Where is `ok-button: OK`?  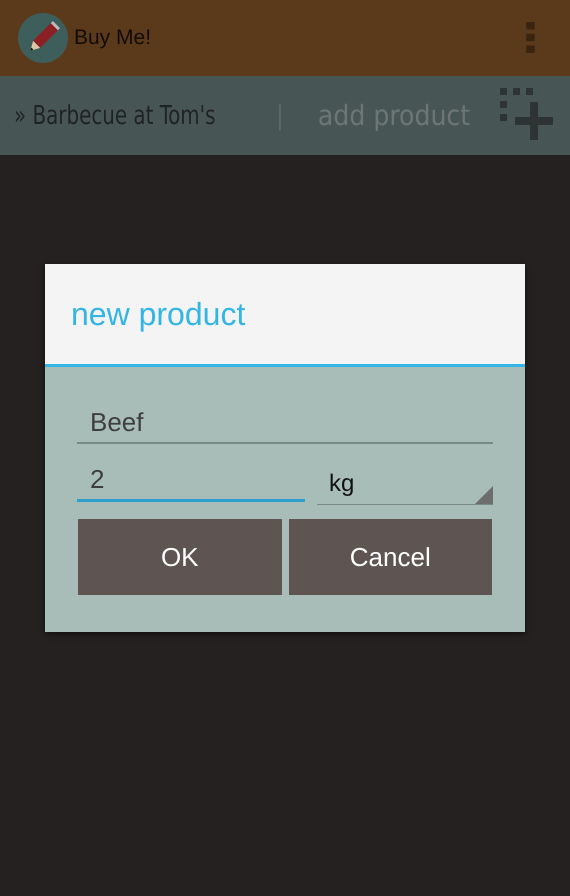
ok-button: OK is located at coordinates (180, 557).